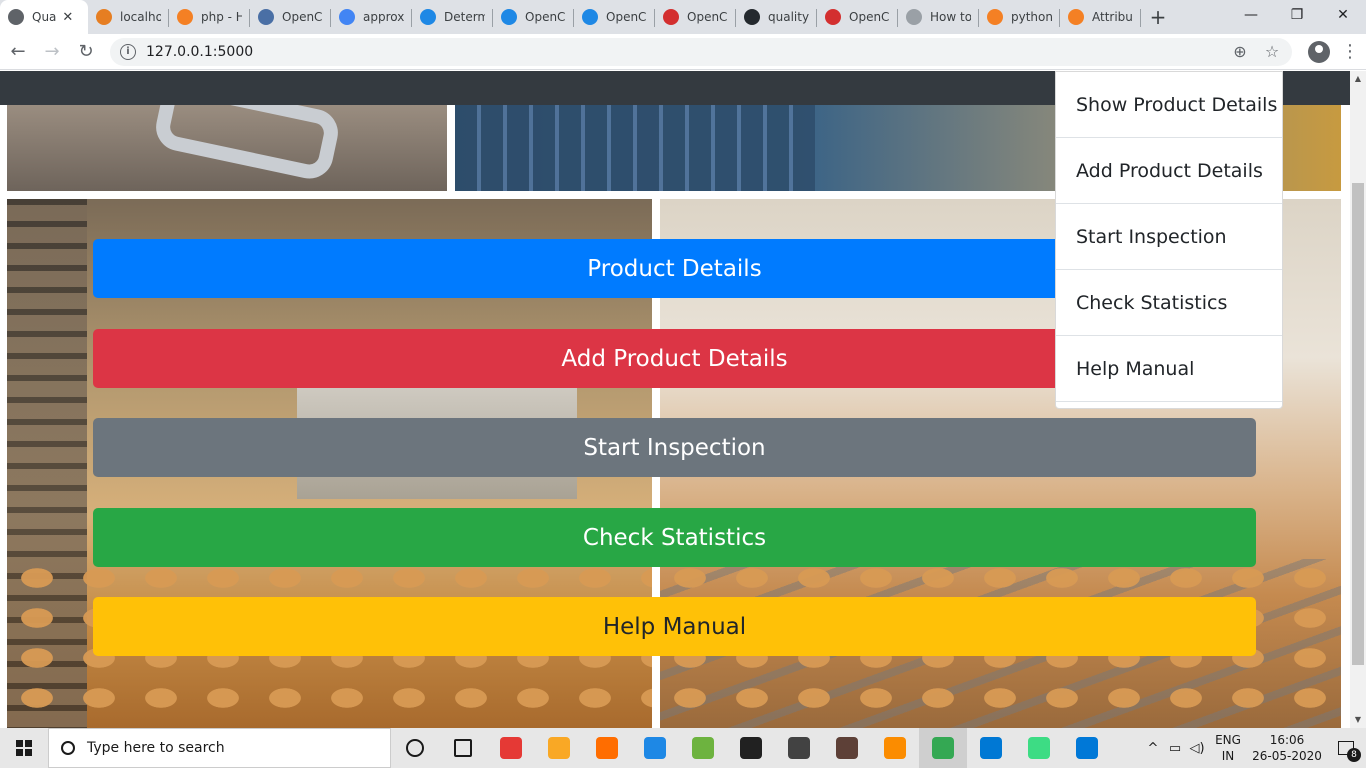 The image size is (1366, 768). I want to click on tab-title: Attribut, so click(1112, 17).